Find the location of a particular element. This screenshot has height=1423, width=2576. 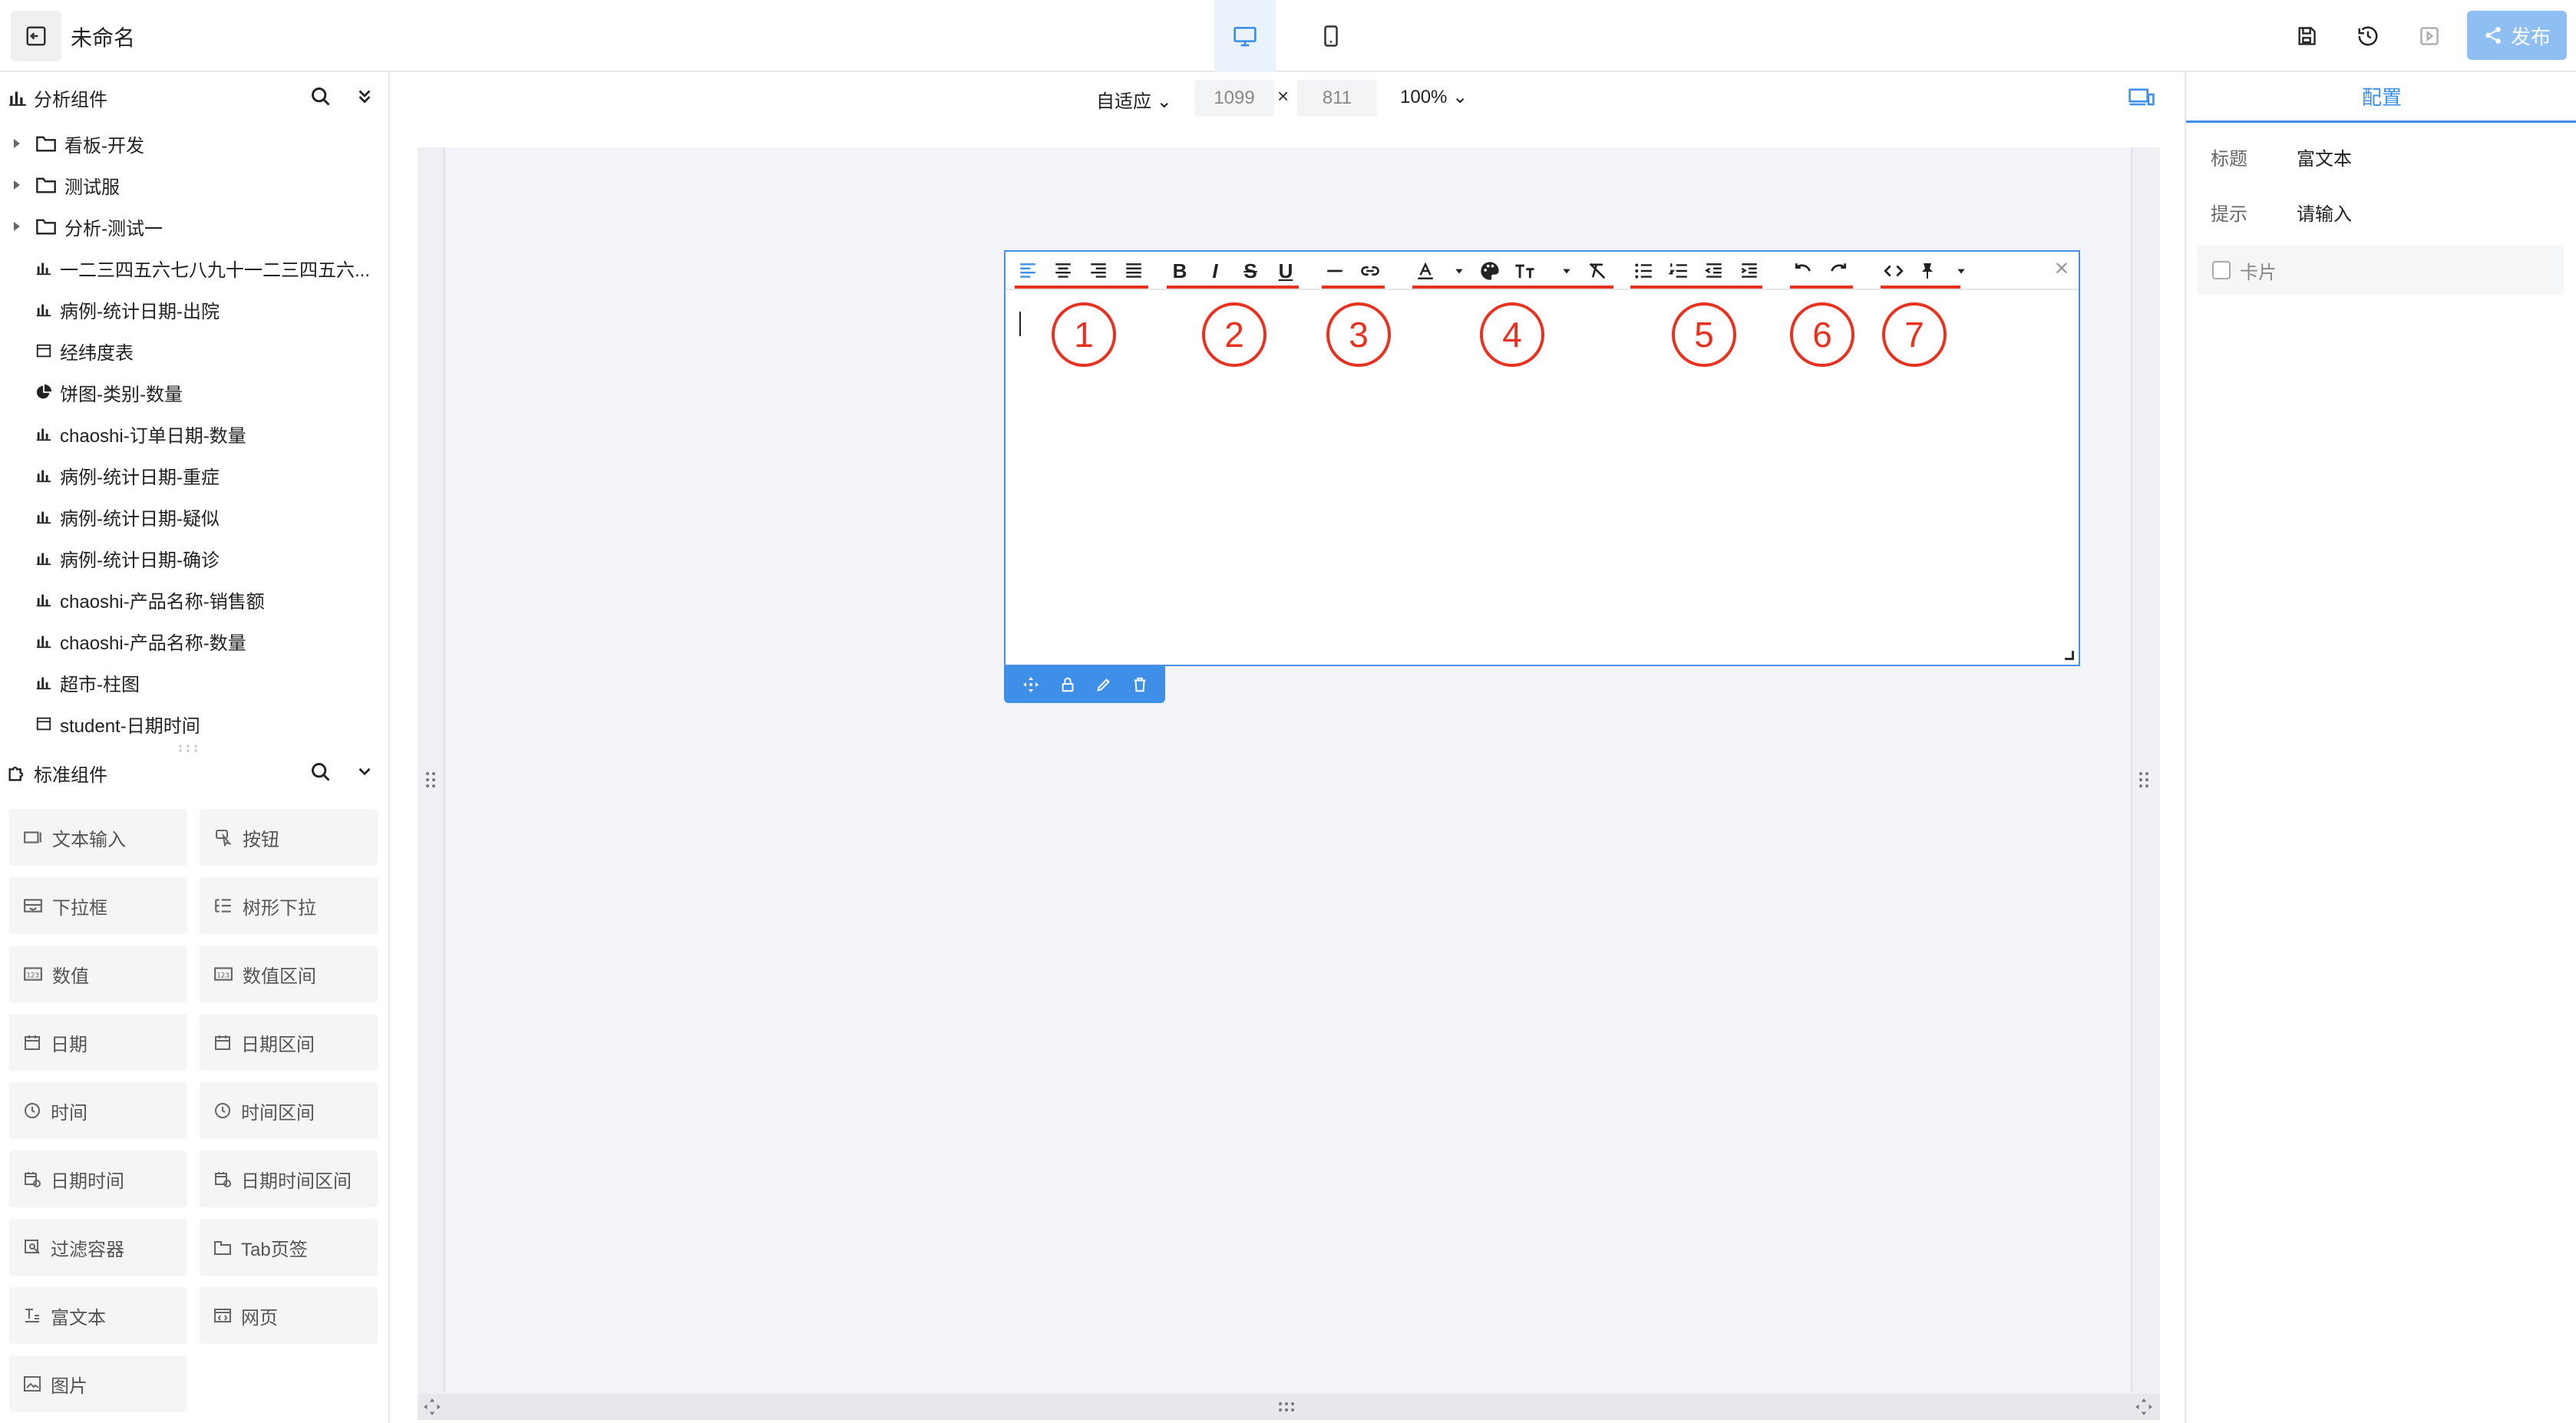

mobile-view-button is located at coordinates (1331, 36).